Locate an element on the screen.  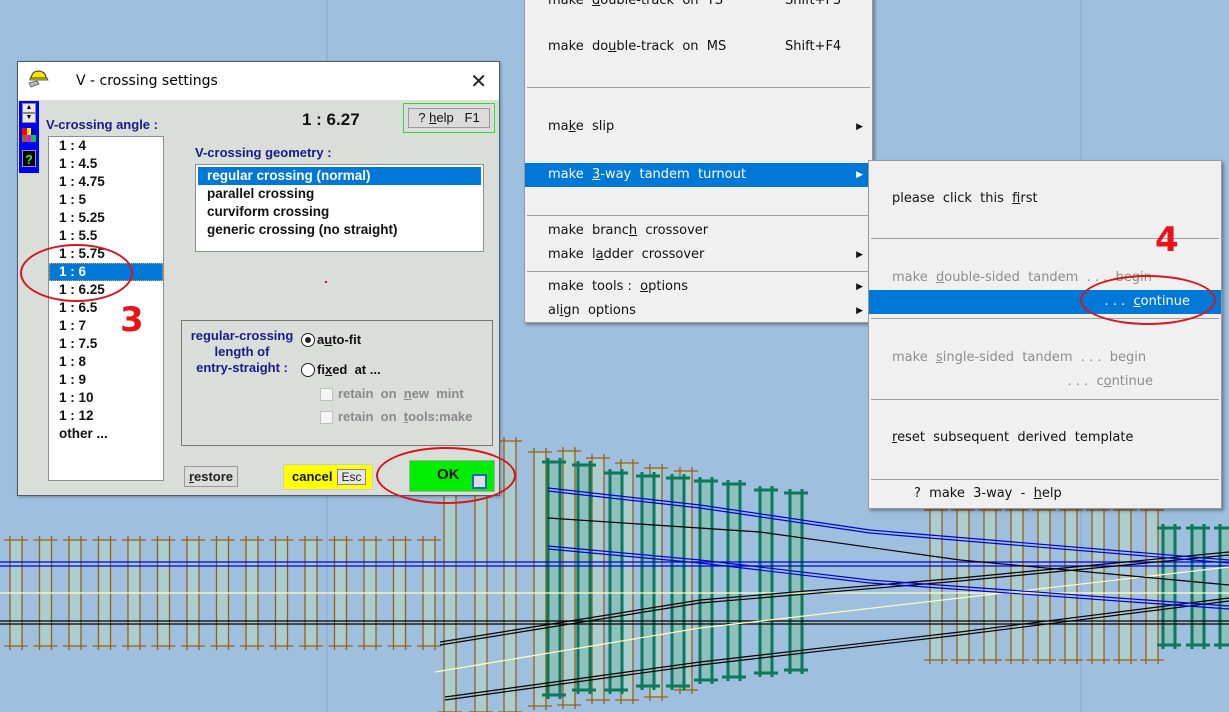
radio-auto-fit: auto-fit is located at coordinates (331, 339).